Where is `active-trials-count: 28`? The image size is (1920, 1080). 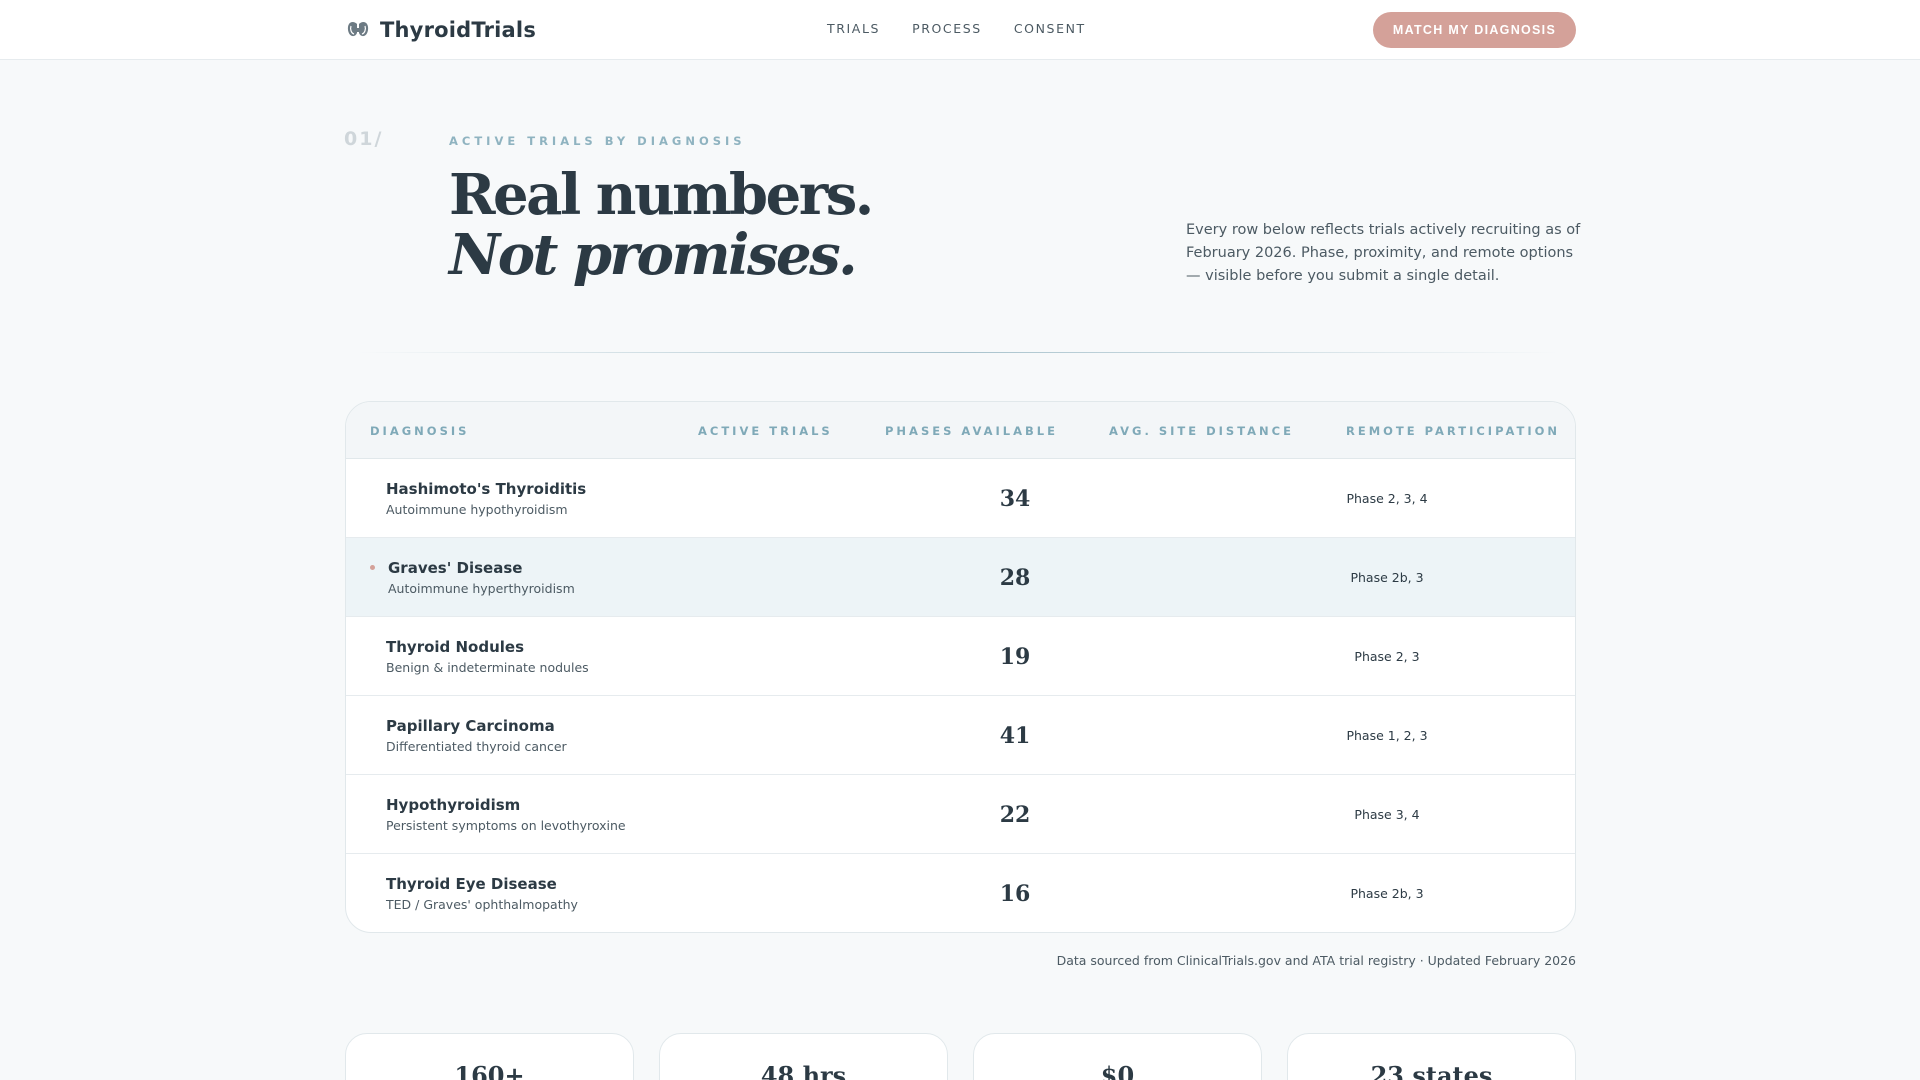 active-trials-count: 28 is located at coordinates (1015, 578).